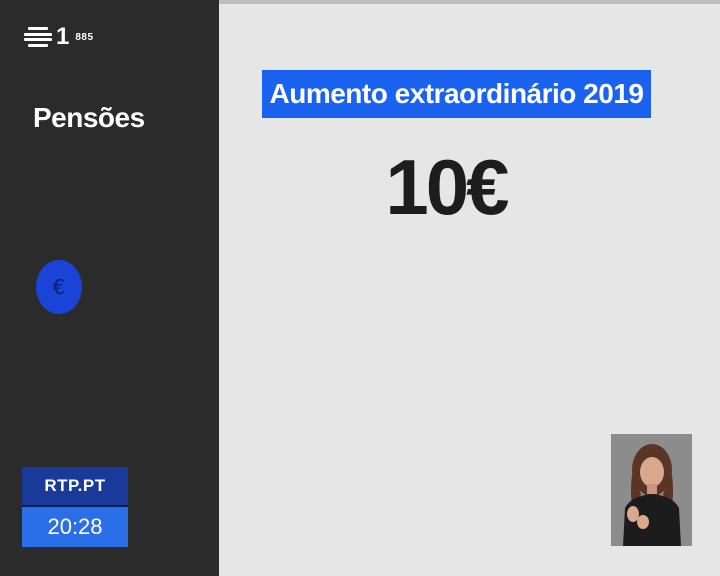 This screenshot has width=720, height=576. I want to click on footer-box: RTP.PT 20:28, so click(75, 507).